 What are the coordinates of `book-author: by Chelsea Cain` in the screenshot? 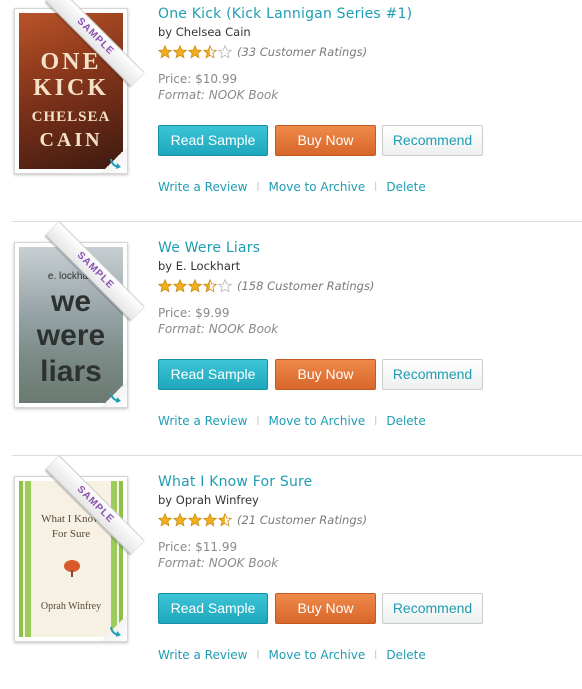 It's located at (204, 32).